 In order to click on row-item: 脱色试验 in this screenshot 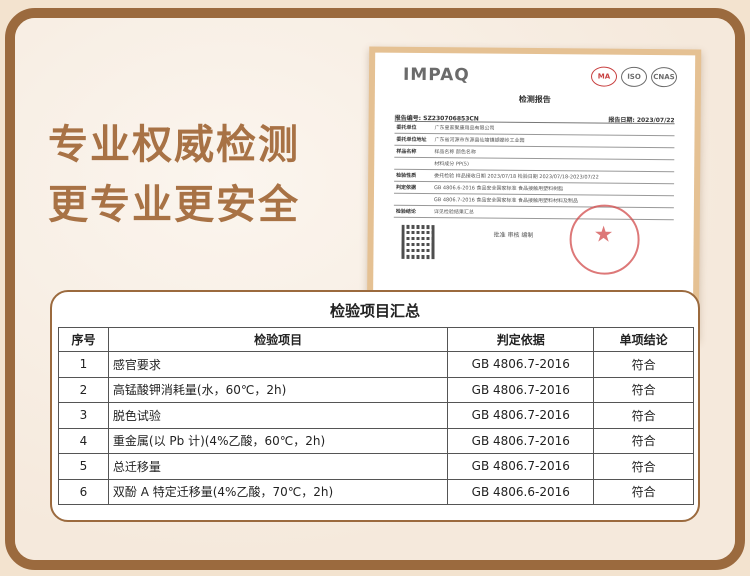, I will do `click(278, 415)`.